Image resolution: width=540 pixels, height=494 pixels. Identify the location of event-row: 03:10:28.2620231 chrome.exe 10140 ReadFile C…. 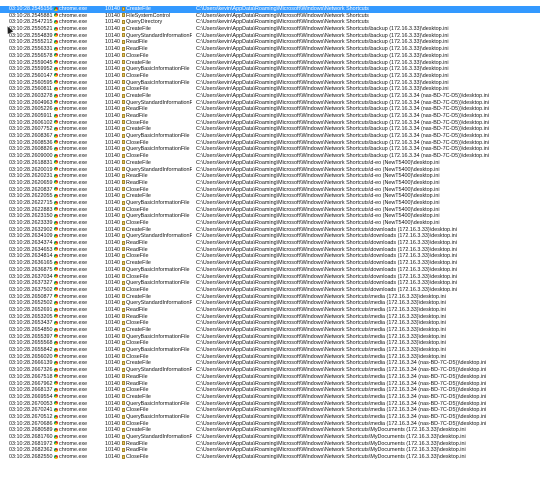
(270, 176).